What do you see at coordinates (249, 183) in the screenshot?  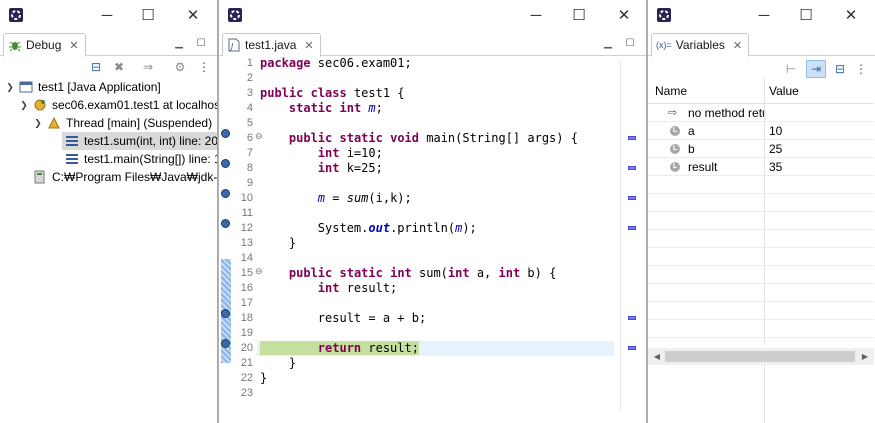 I see `line-number: 9` at bounding box center [249, 183].